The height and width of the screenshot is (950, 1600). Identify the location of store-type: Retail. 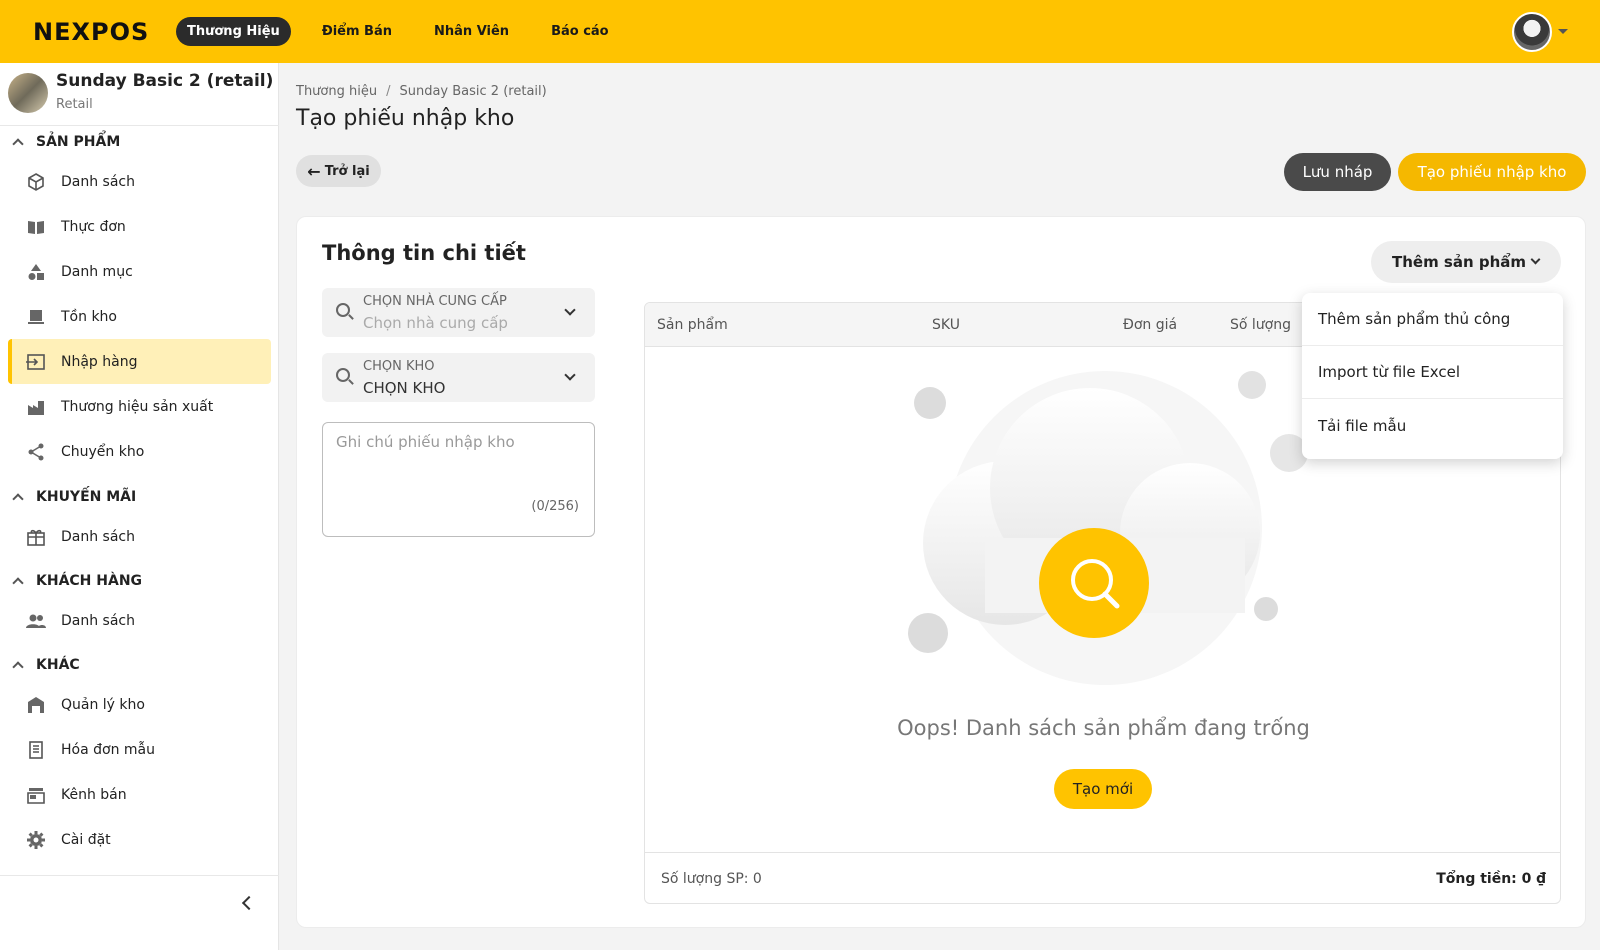
(74, 104).